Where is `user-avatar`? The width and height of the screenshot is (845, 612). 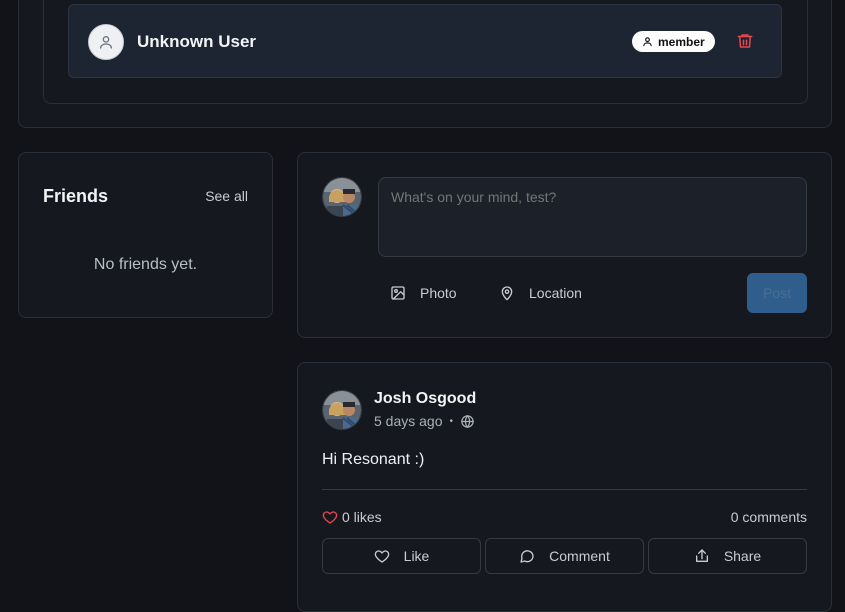 user-avatar is located at coordinates (106, 42).